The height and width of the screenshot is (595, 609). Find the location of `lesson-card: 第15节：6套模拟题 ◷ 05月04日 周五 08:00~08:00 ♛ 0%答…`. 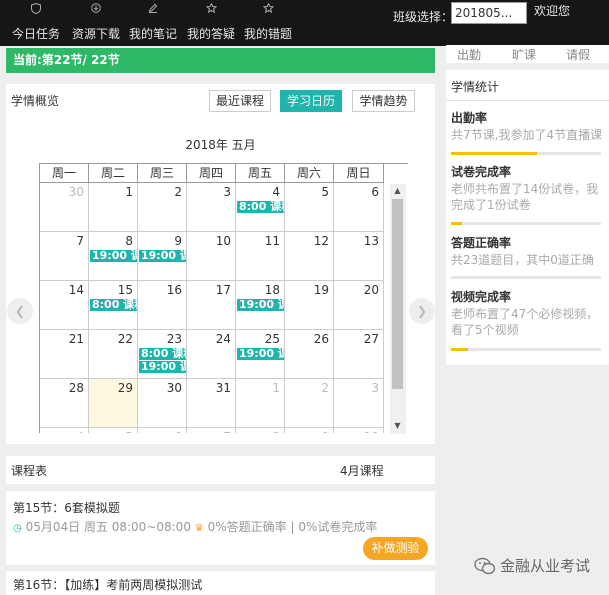

lesson-card: 第15节：6套模拟题 ◷ 05月04日 周五 08:00~08:00 ♛ 0%答… is located at coordinates (220, 528).